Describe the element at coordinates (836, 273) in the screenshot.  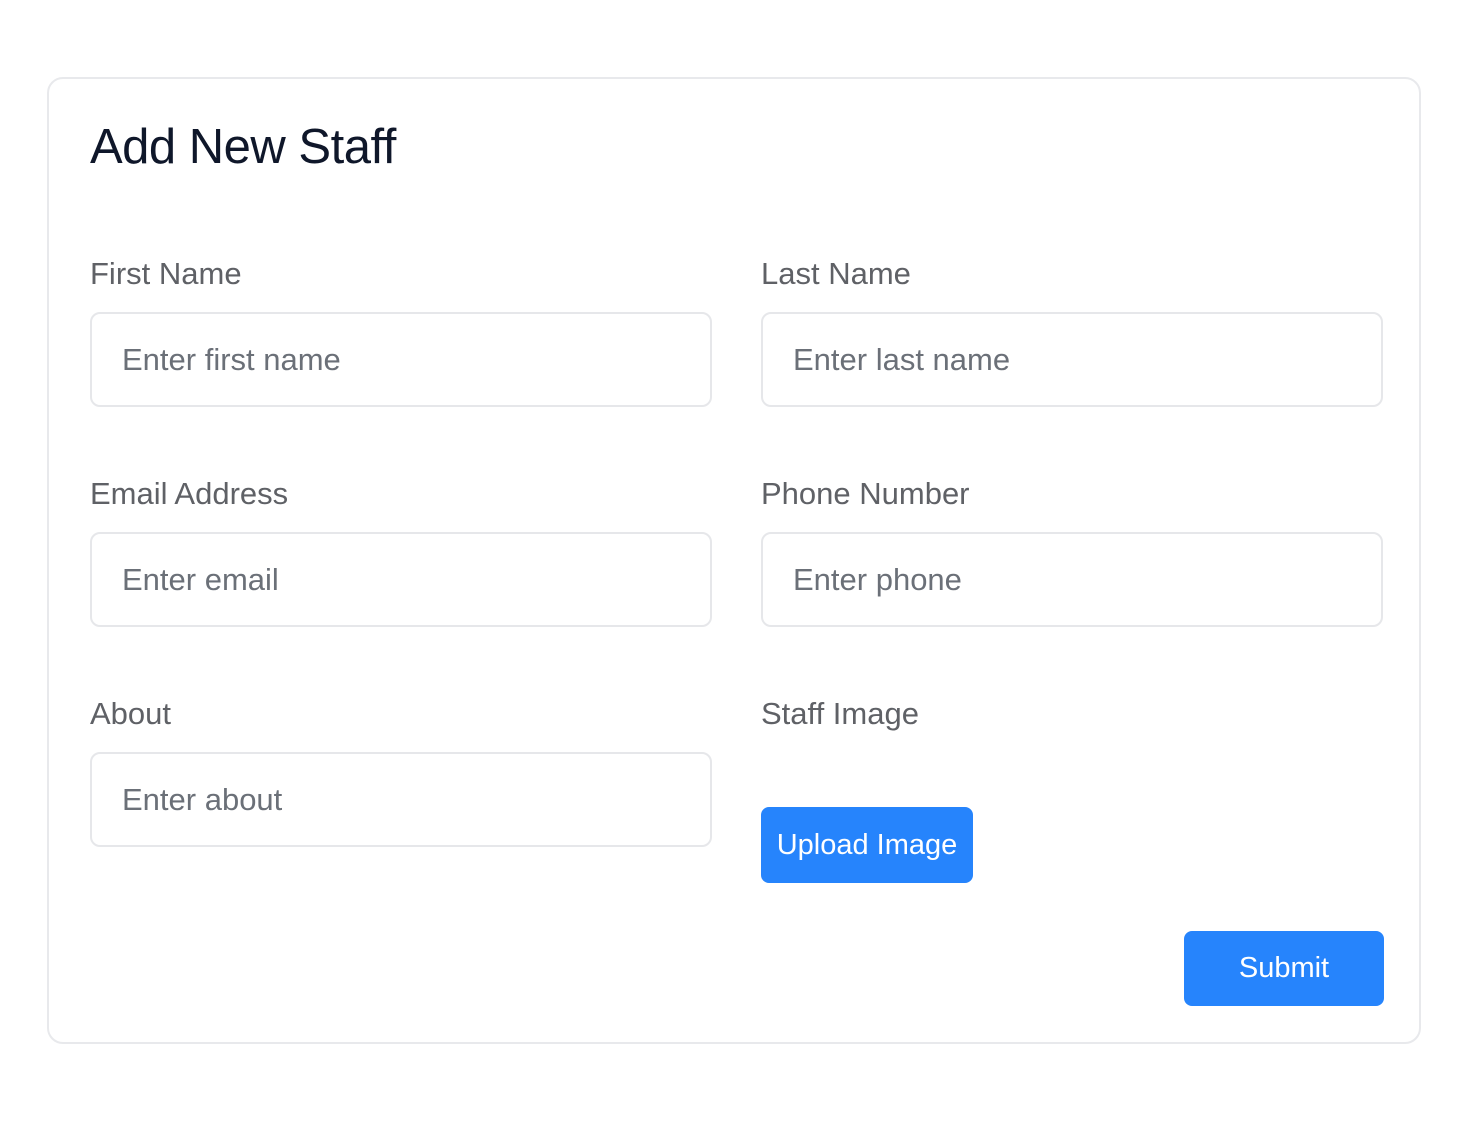
I see `last-name-label: Last Name` at that location.